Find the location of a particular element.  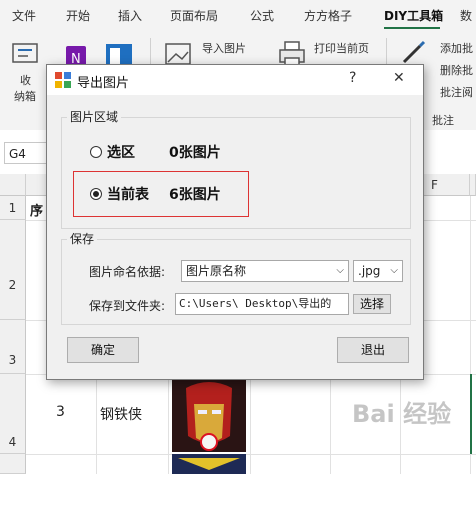

row-header-4: 4 is located at coordinates (13, 414).